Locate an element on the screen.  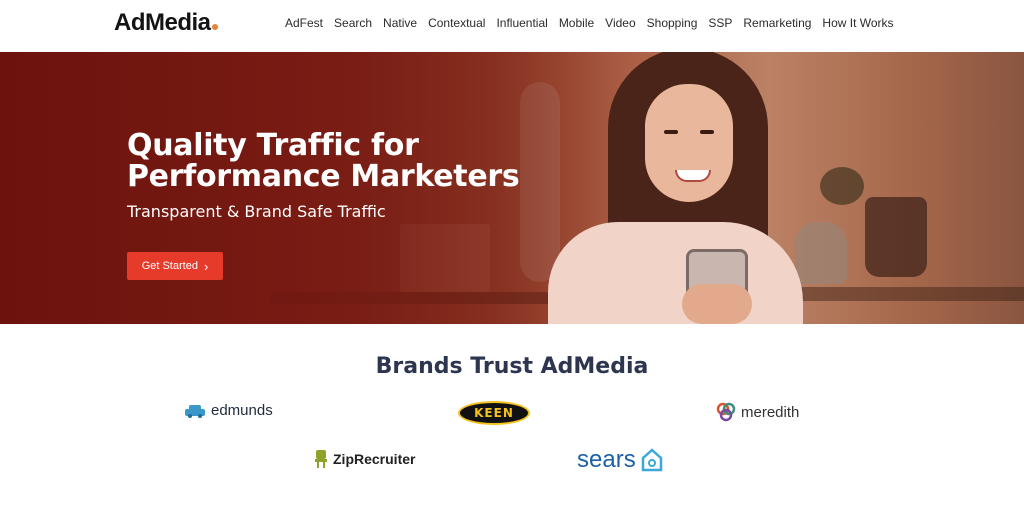
nav-link-search: Search is located at coordinates (353, 23).